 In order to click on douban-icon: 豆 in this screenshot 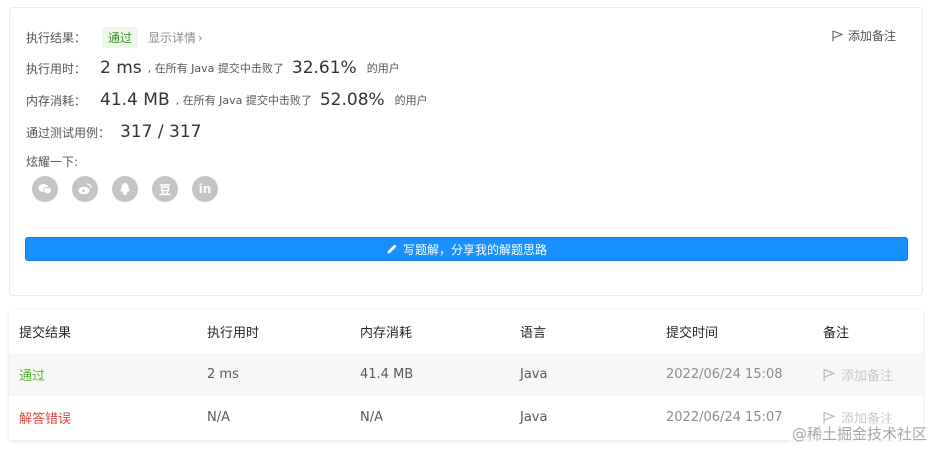, I will do `click(165, 189)`.